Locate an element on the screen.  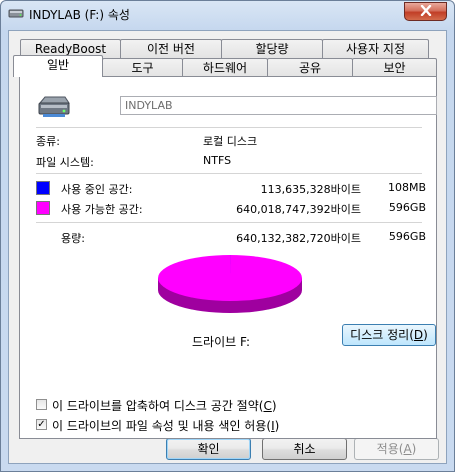
close-button is located at coordinates (425, 11).